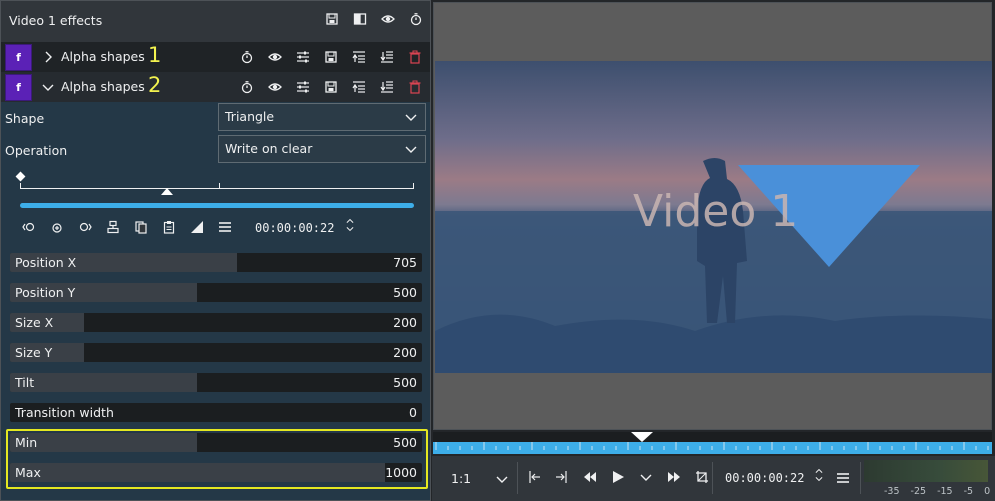 The width and height of the screenshot is (995, 501). I want to click on prev-keyframe-icon, so click(29, 227).